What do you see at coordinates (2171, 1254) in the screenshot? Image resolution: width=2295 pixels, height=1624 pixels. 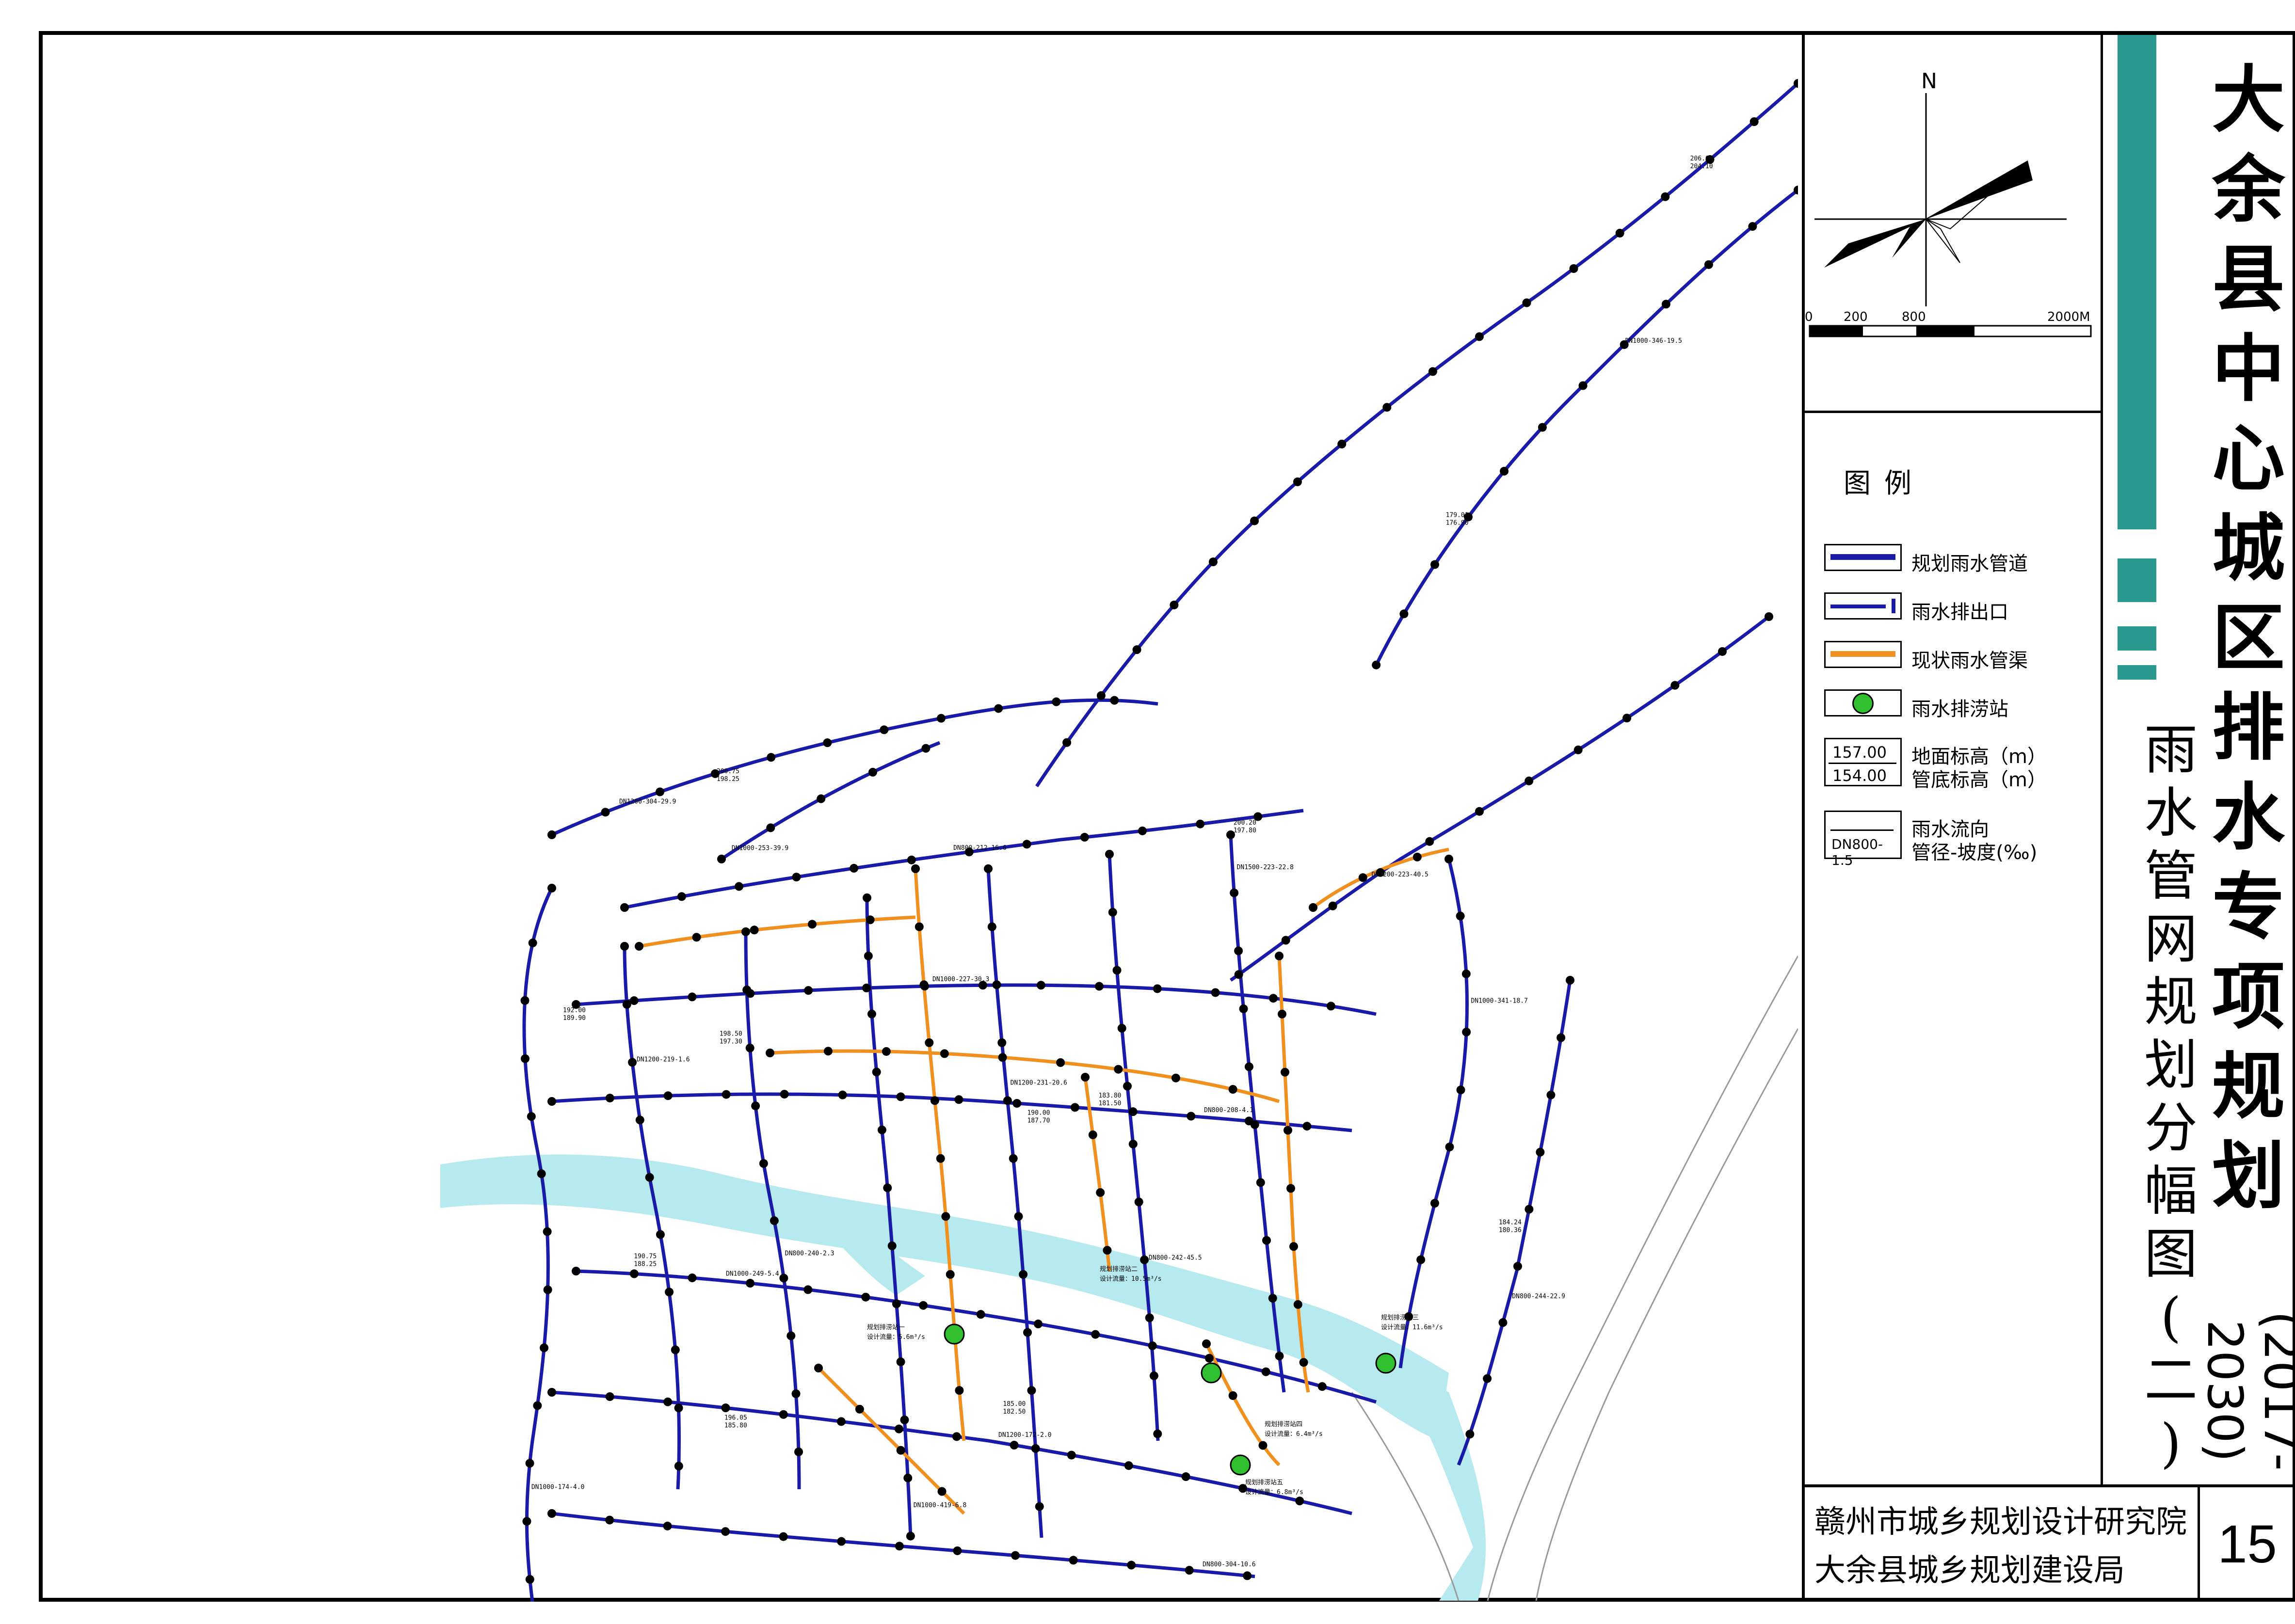 I see `subtitle-char: 图` at bounding box center [2171, 1254].